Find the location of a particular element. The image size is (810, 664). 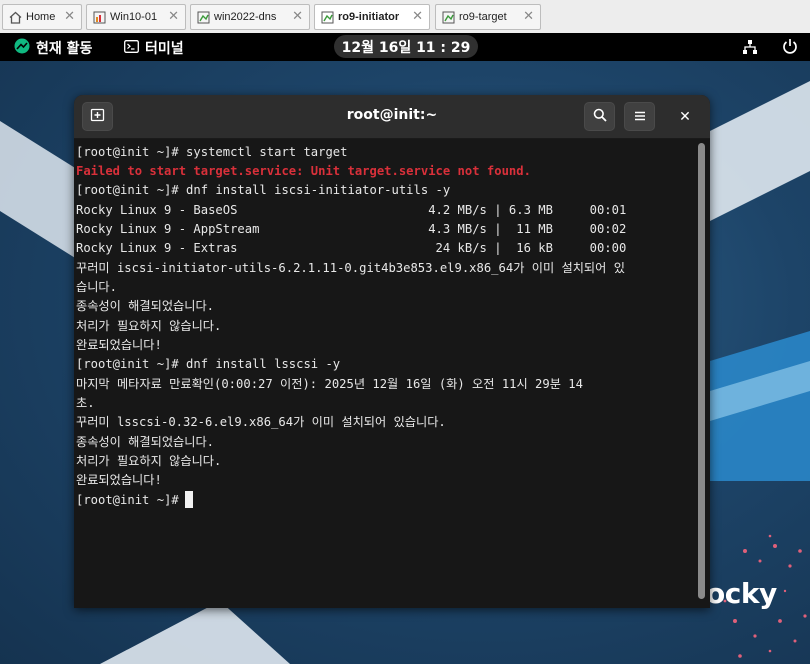

text-cursor is located at coordinates (188, 499).